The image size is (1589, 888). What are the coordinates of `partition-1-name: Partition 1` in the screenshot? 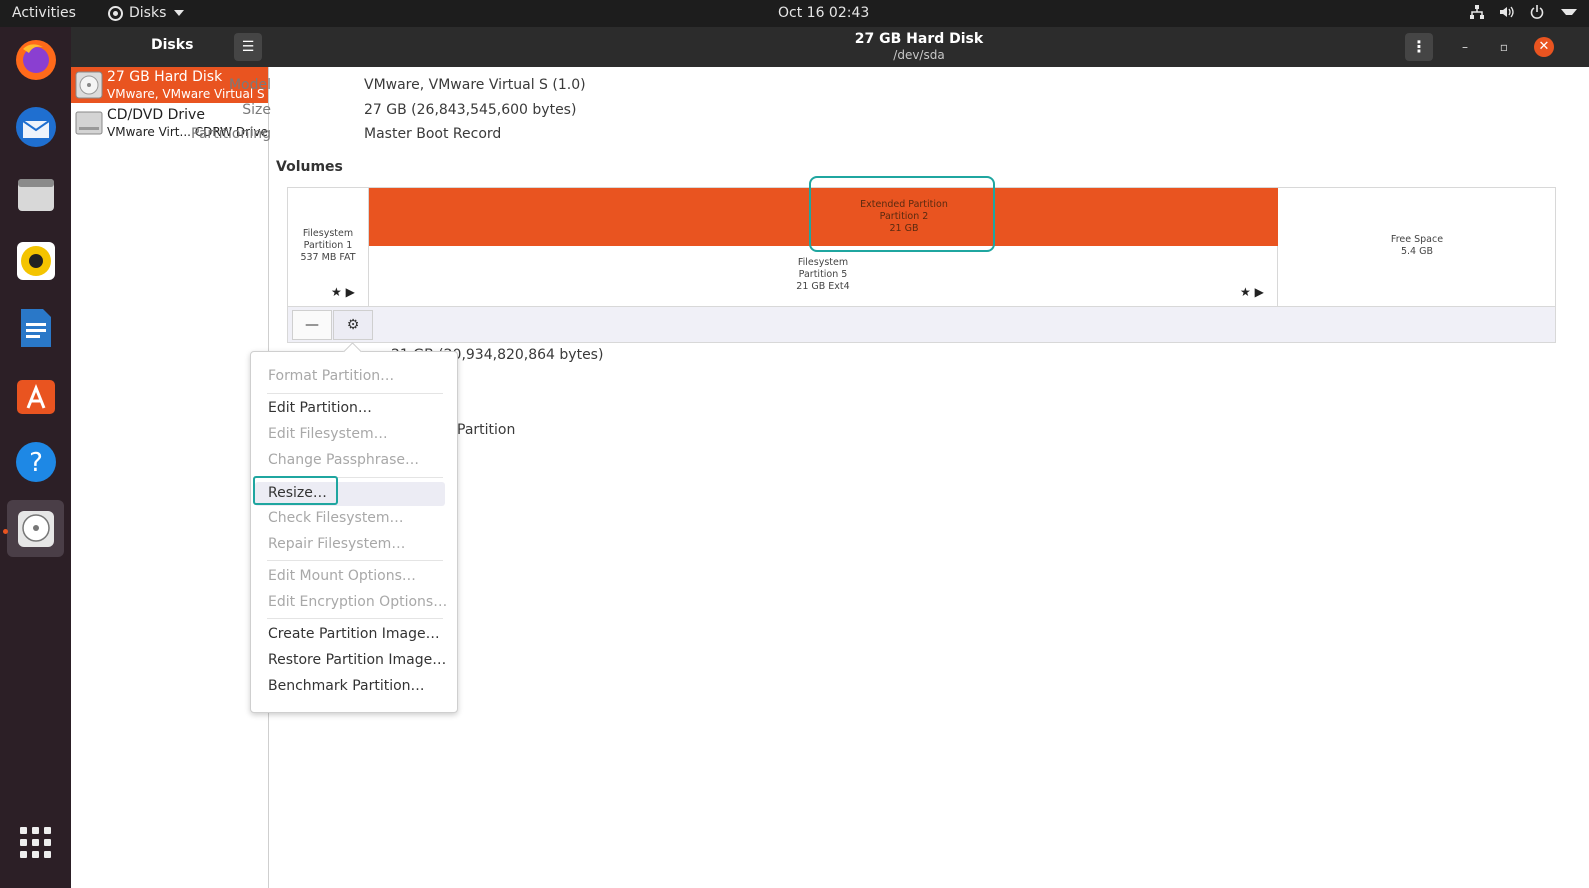 It's located at (328, 245).